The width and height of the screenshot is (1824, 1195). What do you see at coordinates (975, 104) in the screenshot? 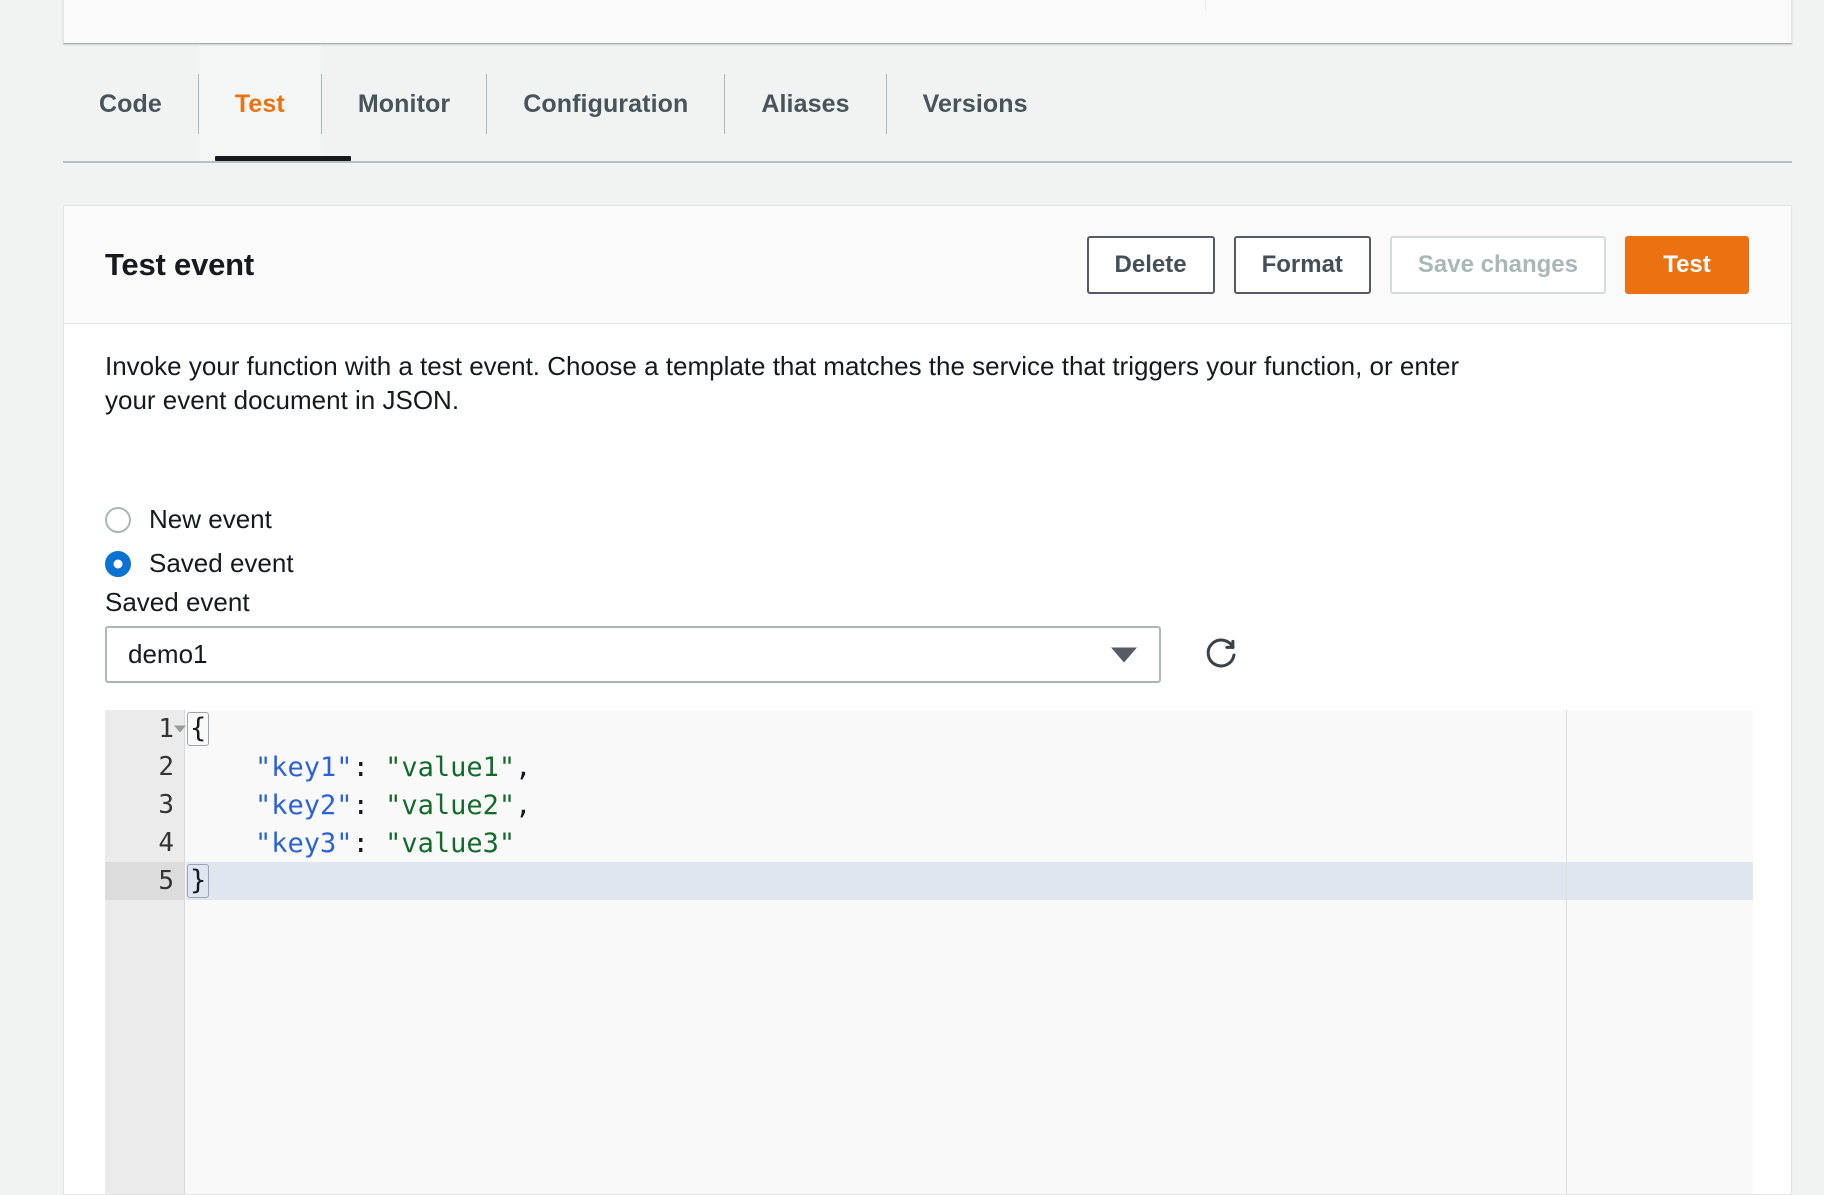
I see `tab-versions: Versions` at bounding box center [975, 104].